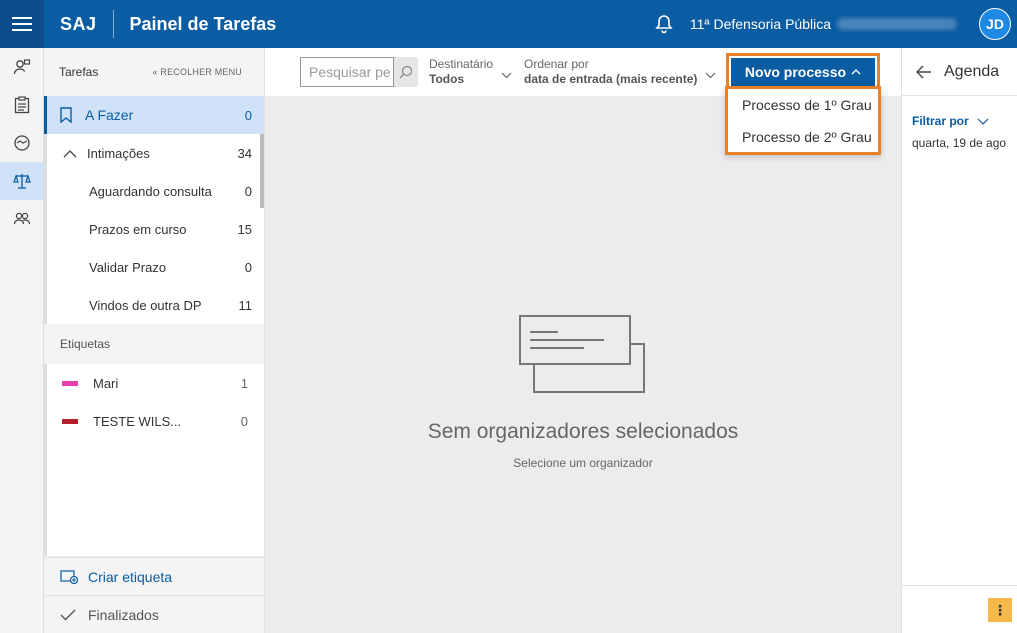  Describe the element at coordinates (79, 72) in the screenshot. I see `sidebar-heading: Tarefas` at that location.